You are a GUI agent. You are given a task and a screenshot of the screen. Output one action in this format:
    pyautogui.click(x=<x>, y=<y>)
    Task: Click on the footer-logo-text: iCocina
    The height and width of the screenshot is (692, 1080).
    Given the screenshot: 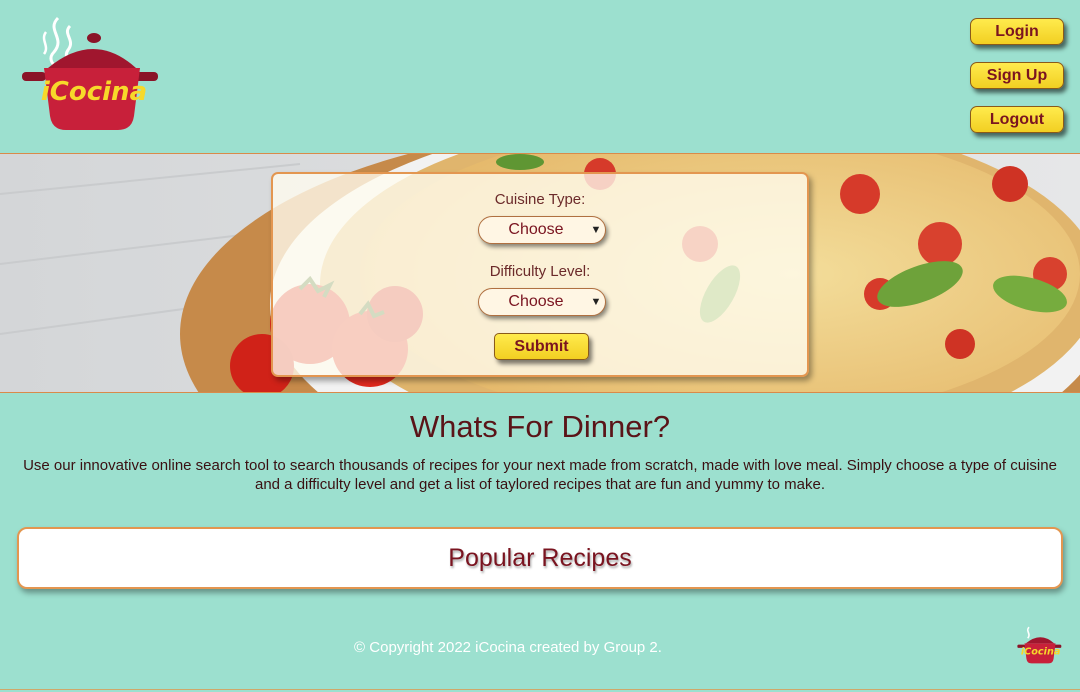 What is the action you would take?
    pyautogui.click(x=1041, y=651)
    